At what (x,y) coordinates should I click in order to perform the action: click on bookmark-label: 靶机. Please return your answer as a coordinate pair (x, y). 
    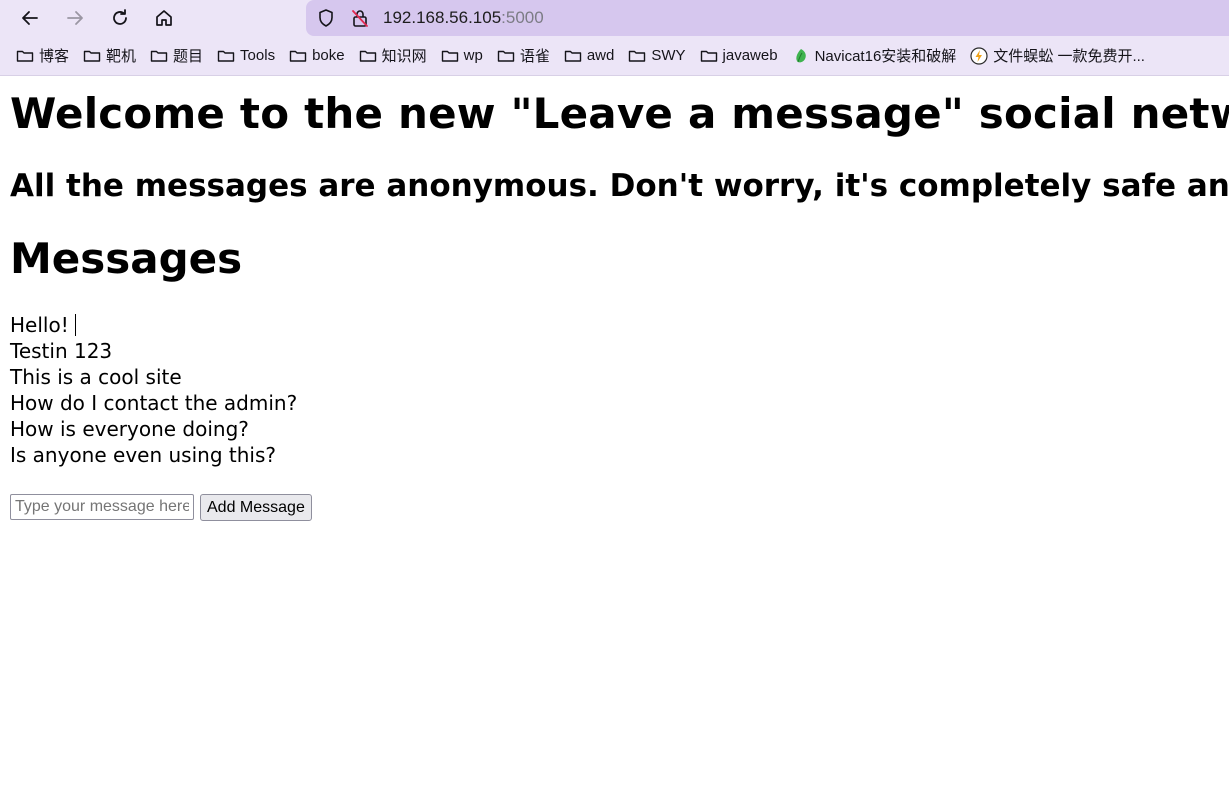
    Looking at the image, I should click on (121, 56).